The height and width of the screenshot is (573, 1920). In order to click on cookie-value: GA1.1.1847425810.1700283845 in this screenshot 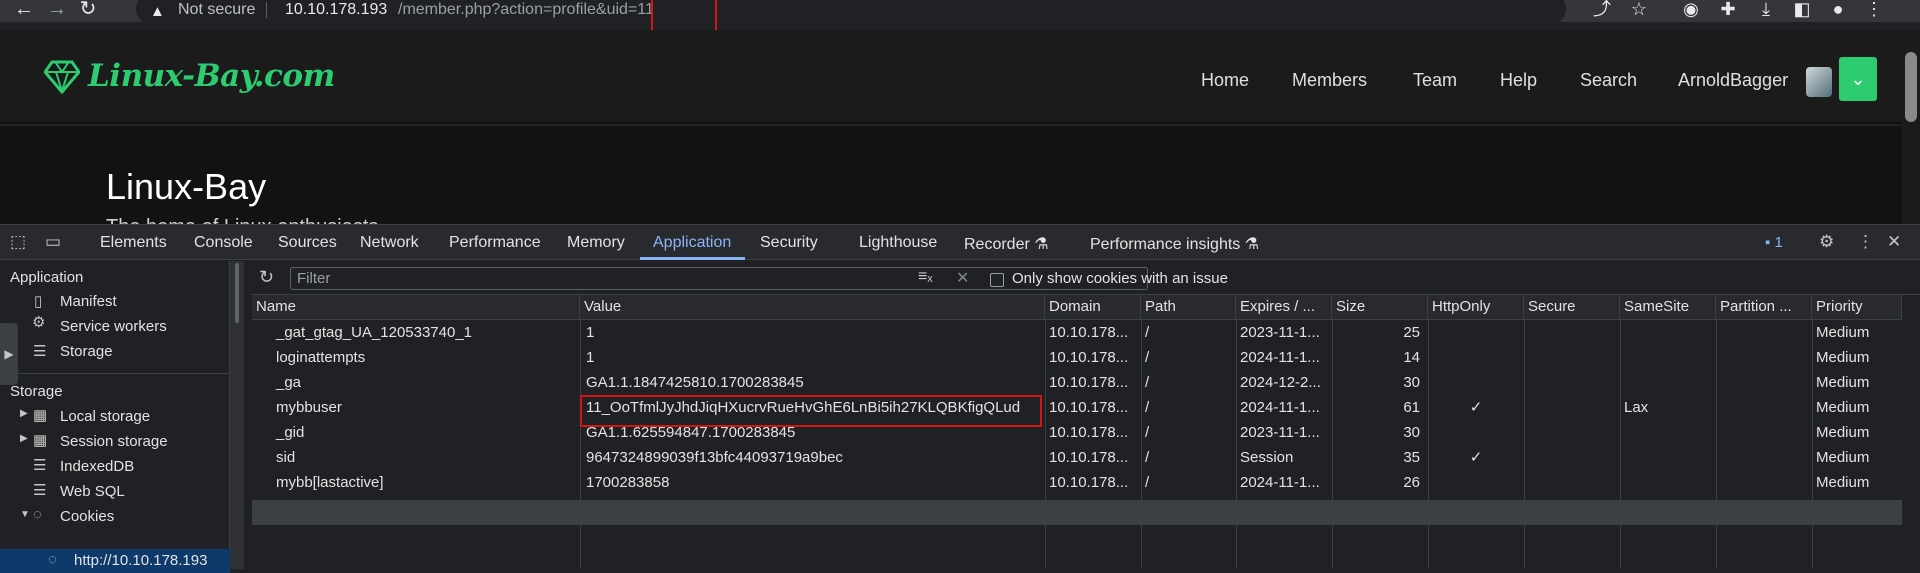, I will do `click(812, 382)`.